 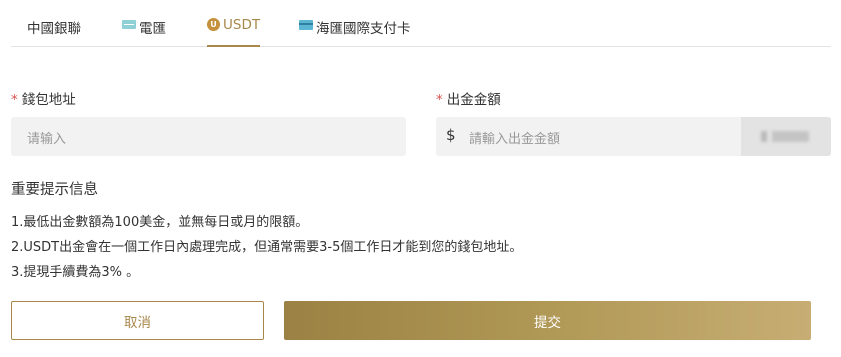 I want to click on cancel-button: 取消, so click(x=137, y=320).